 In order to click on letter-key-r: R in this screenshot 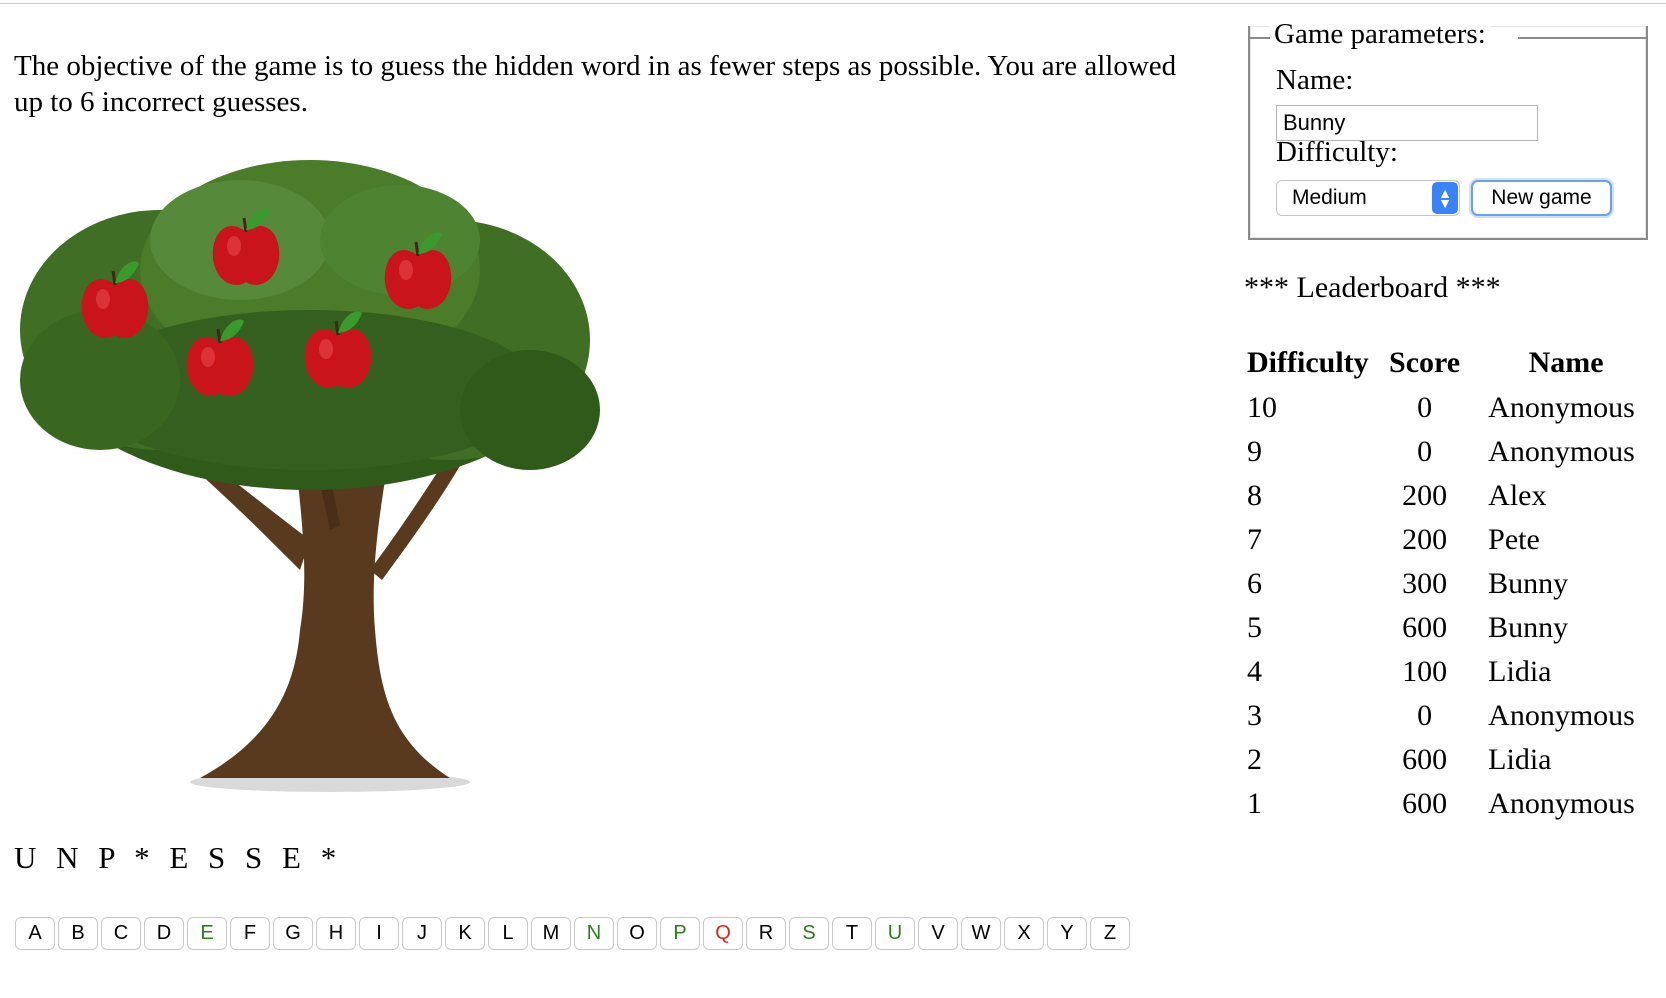, I will do `click(766, 933)`.